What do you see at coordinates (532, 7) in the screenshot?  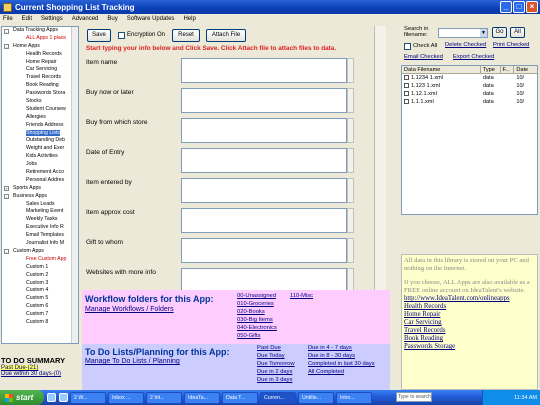 I see `close-button: ×` at bounding box center [532, 7].